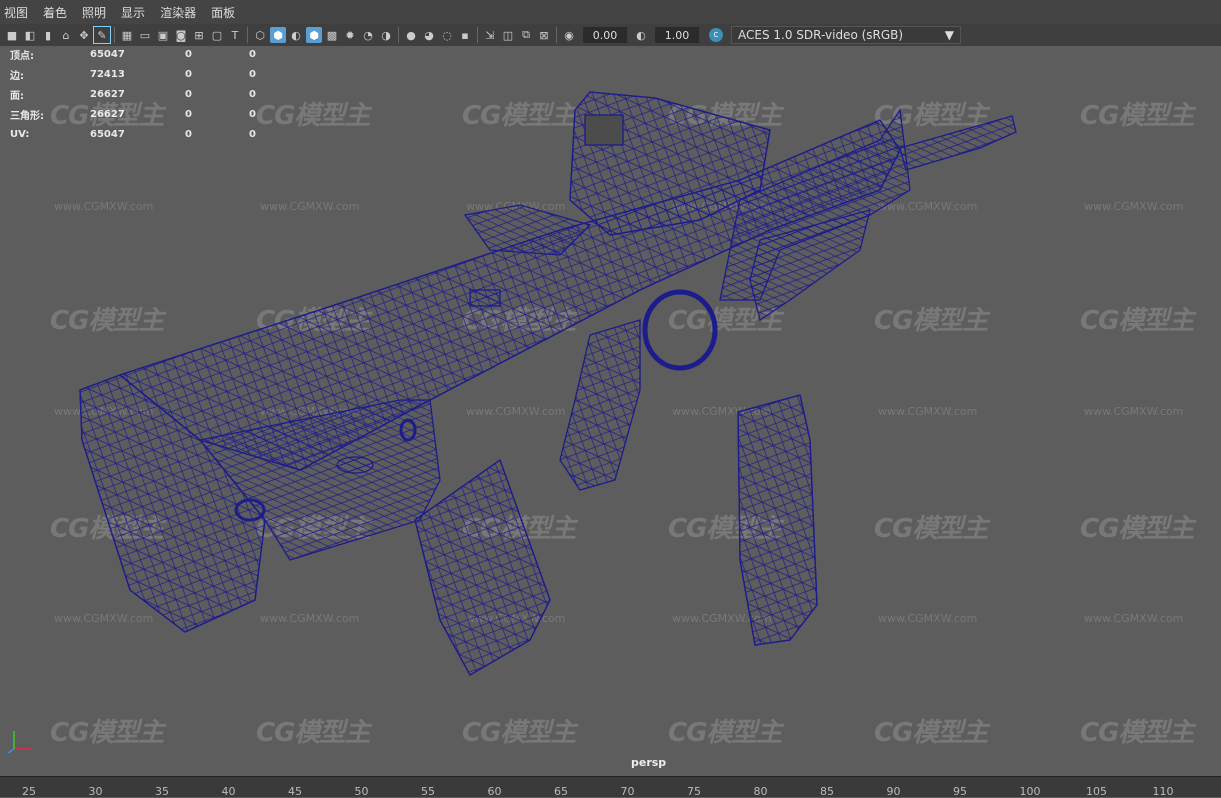 The height and width of the screenshot is (798, 1221). What do you see at coordinates (1030, 791) in the screenshot?
I see `timeline-tick: 100` at bounding box center [1030, 791].